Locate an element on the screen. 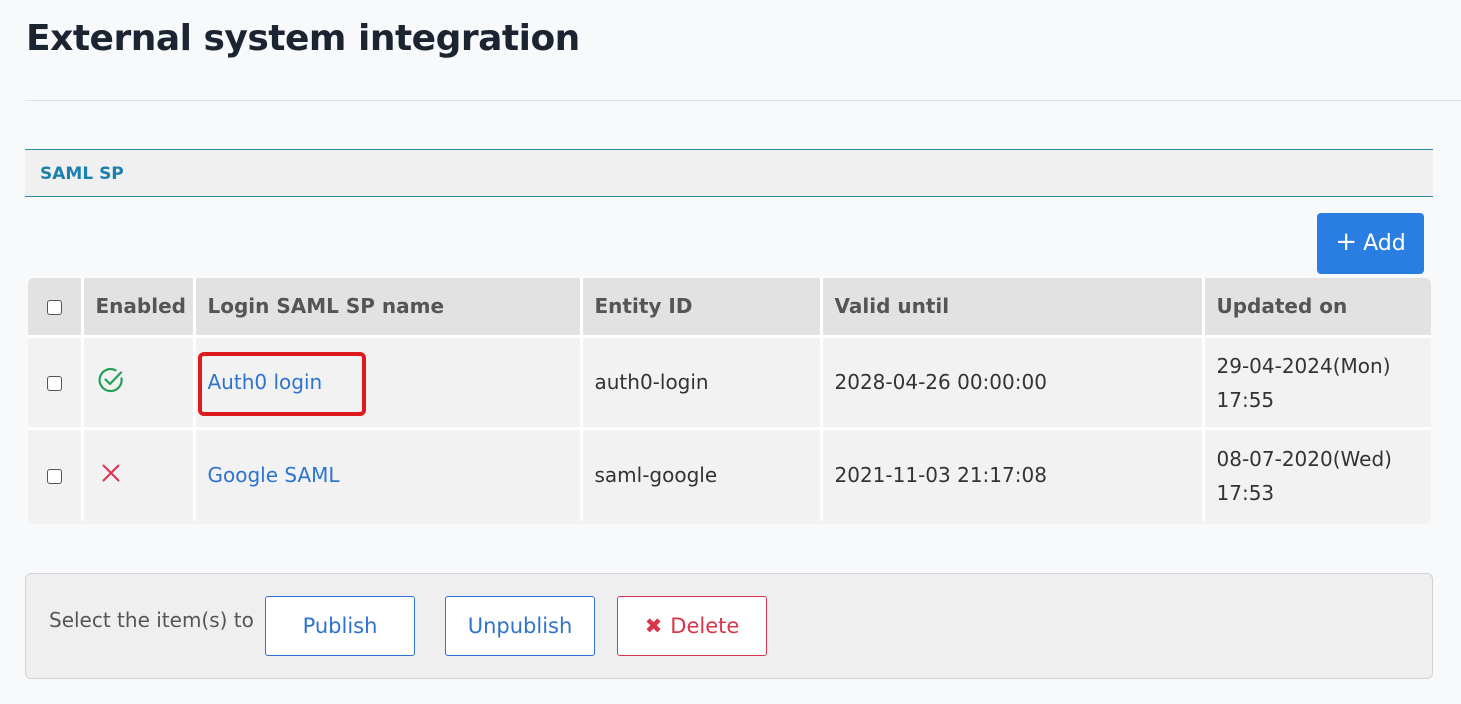  delete-button: ✖ Delete is located at coordinates (692, 626).